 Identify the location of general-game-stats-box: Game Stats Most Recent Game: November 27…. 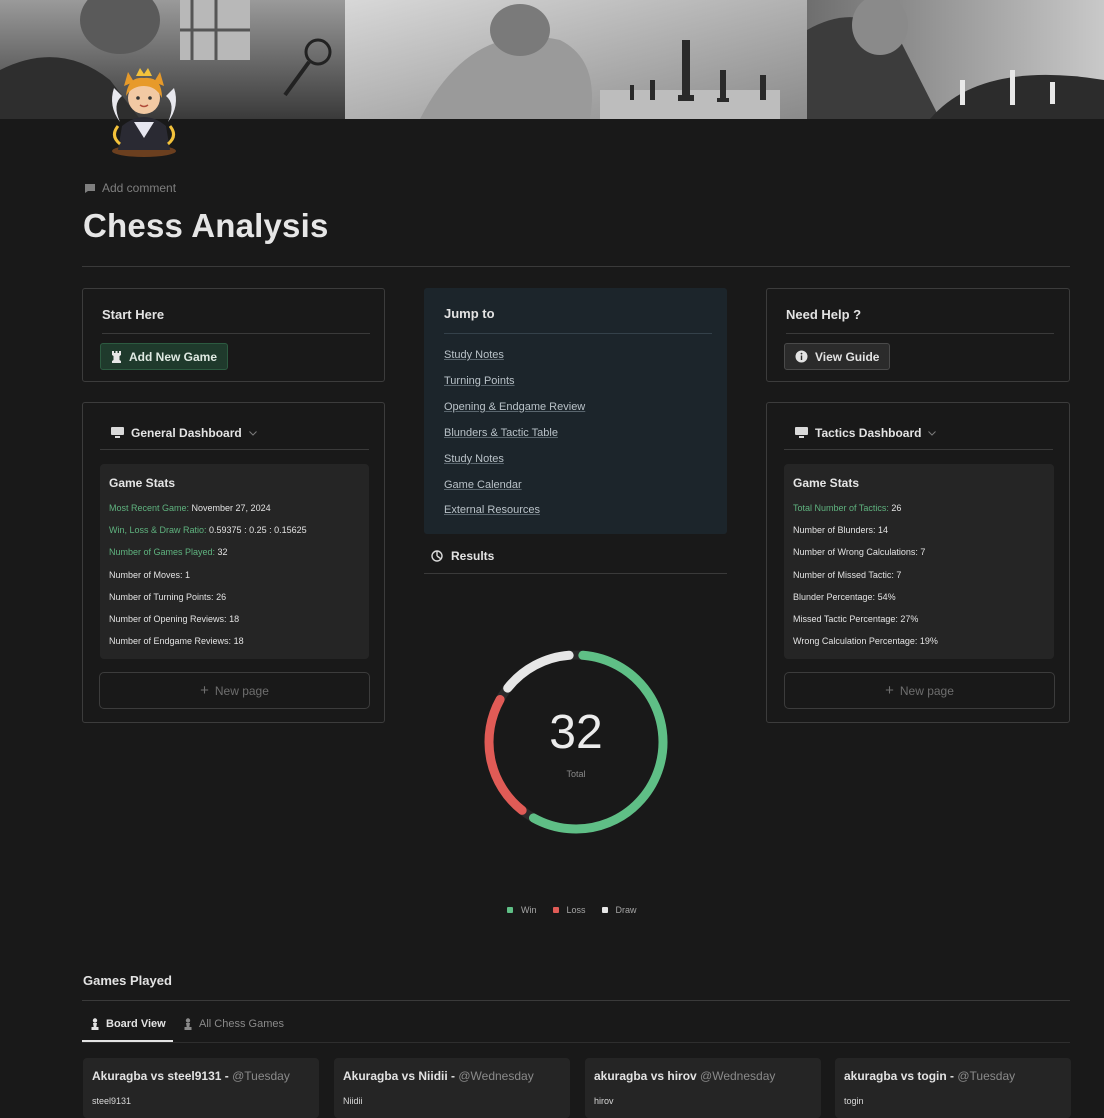
(234, 561).